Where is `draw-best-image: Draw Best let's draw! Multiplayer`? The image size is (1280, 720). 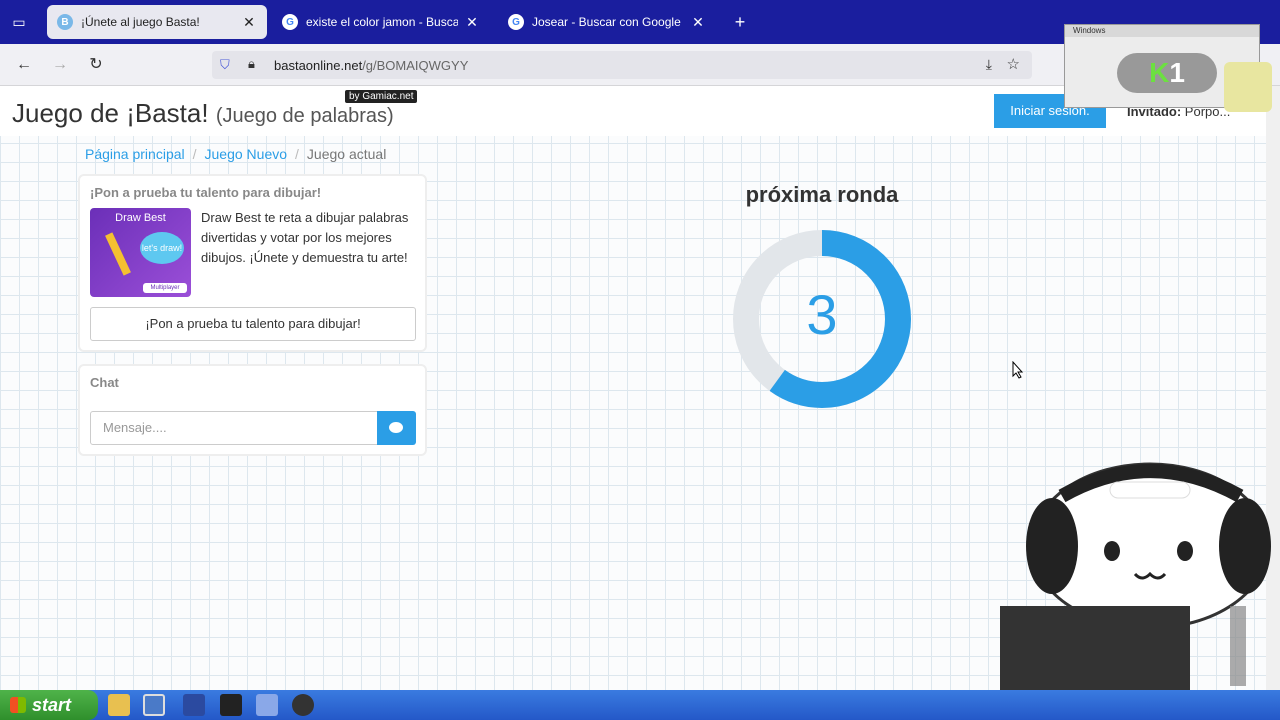
draw-best-image: Draw Best let's draw! Multiplayer is located at coordinates (140, 252).